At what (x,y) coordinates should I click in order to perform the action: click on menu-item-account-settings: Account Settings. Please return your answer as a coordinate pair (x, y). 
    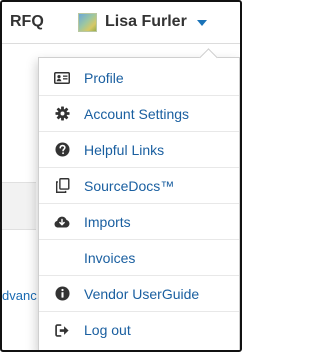
    Looking at the image, I should click on (139, 114).